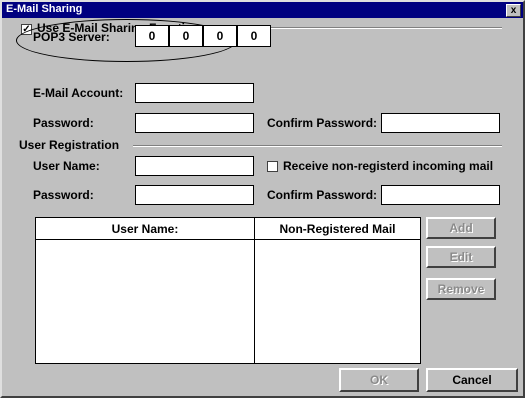 The height and width of the screenshot is (398, 525). What do you see at coordinates (78, 93) in the screenshot?
I see `email-account-label: E-Mail Account:` at bounding box center [78, 93].